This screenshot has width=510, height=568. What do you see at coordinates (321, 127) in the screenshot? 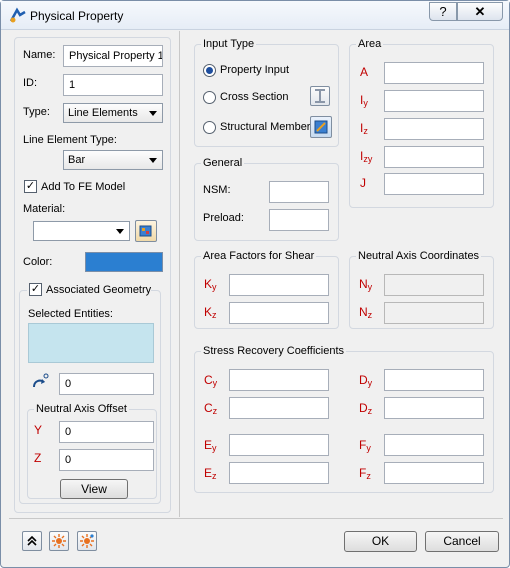
I see `structural-member-icon` at bounding box center [321, 127].